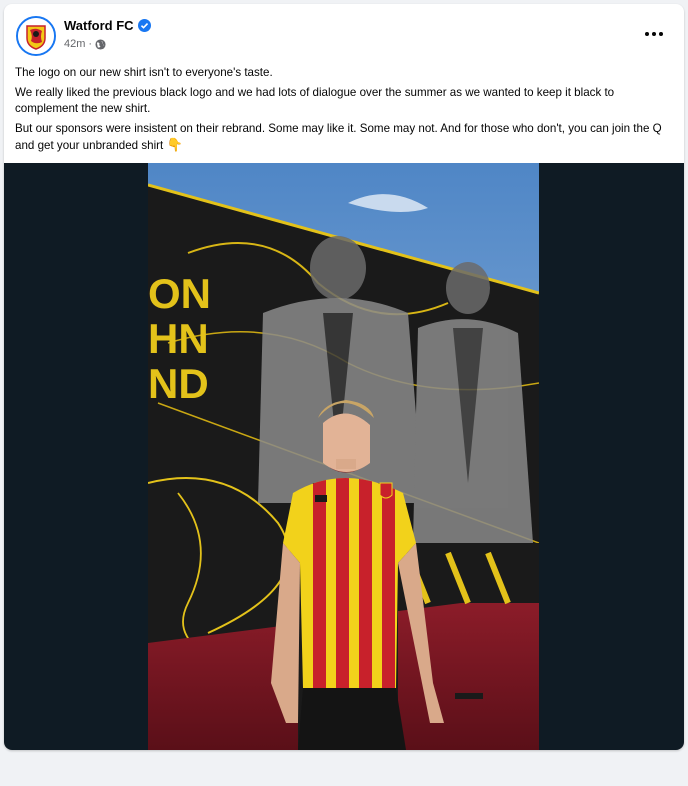 This screenshot has height=786, width=688. Describe the element at coordinates (99, 25) in the screenshot. I see `page-name-link: Watford FC` at that location.